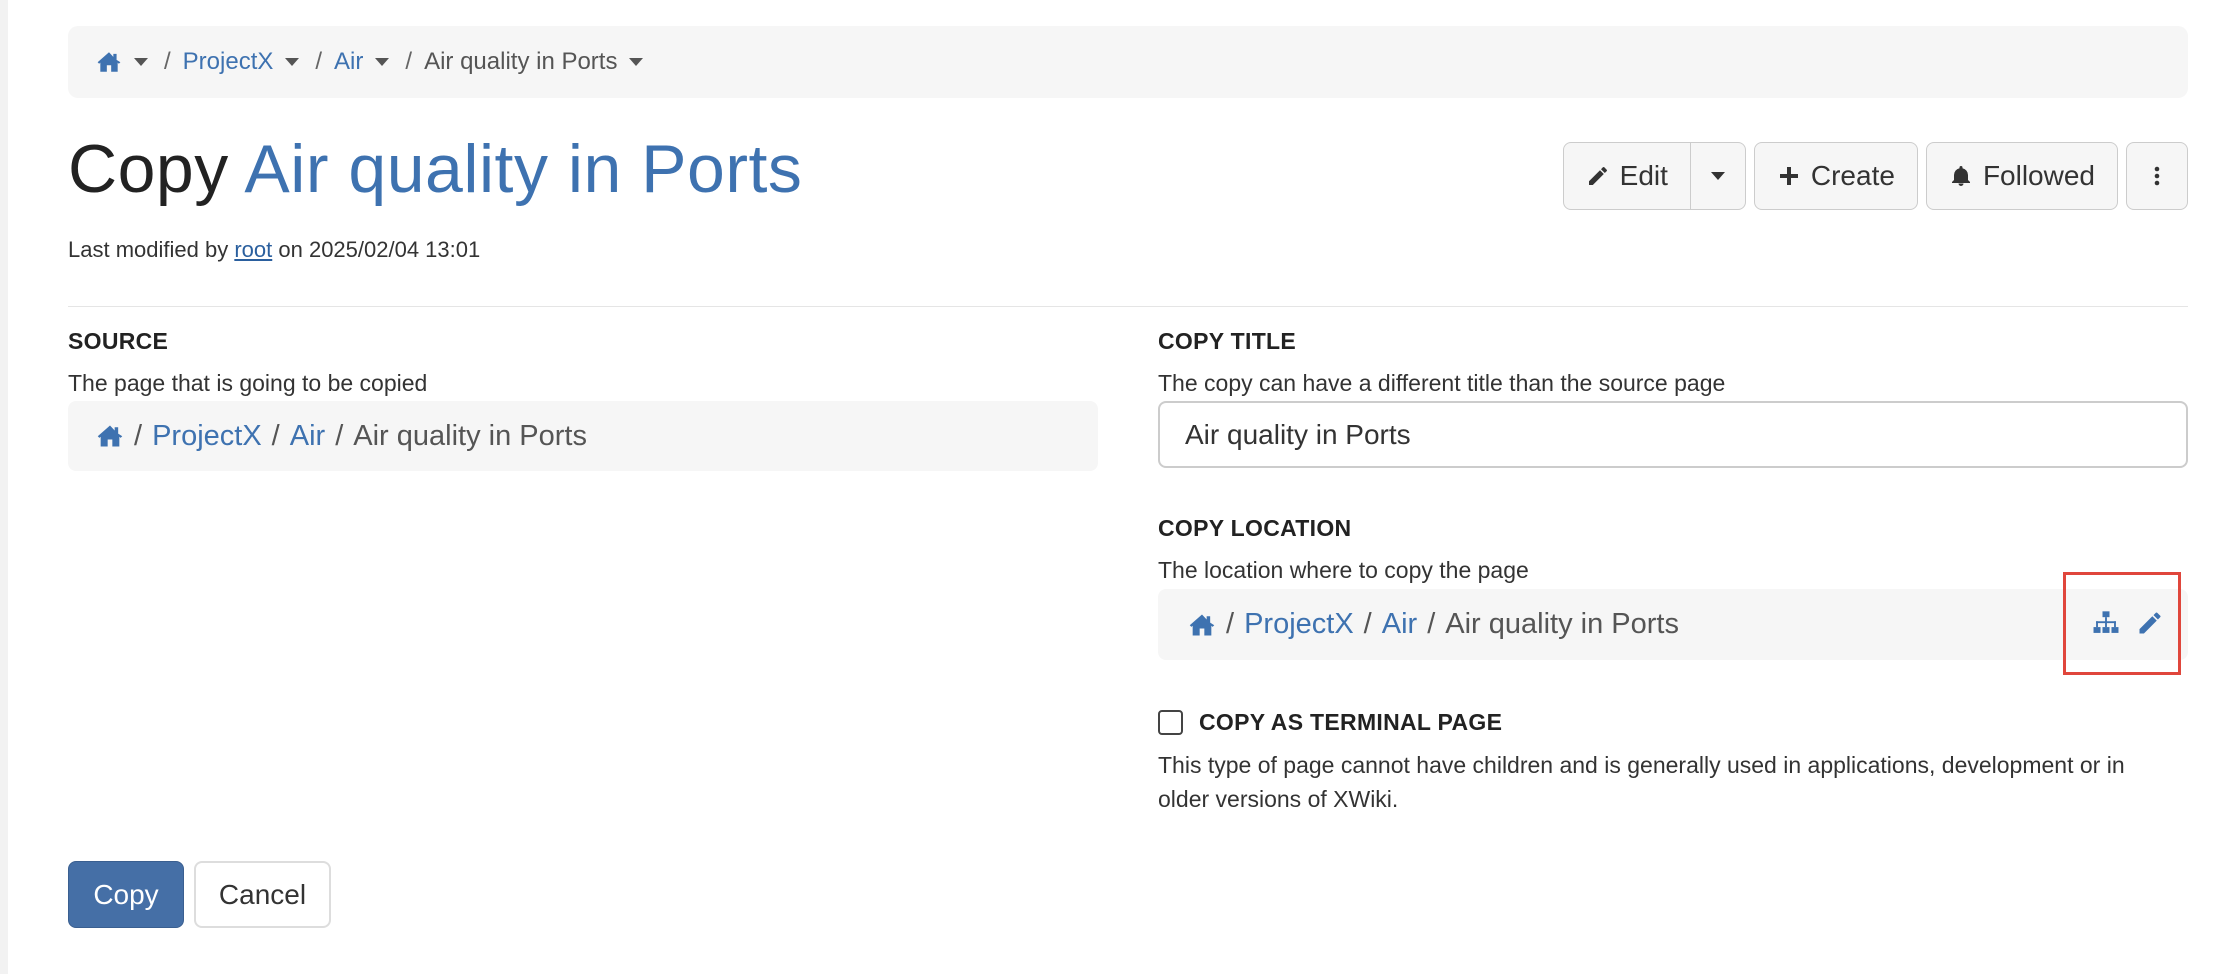  I want to click on title-document: Air quality in Ports, so click(523, 169).